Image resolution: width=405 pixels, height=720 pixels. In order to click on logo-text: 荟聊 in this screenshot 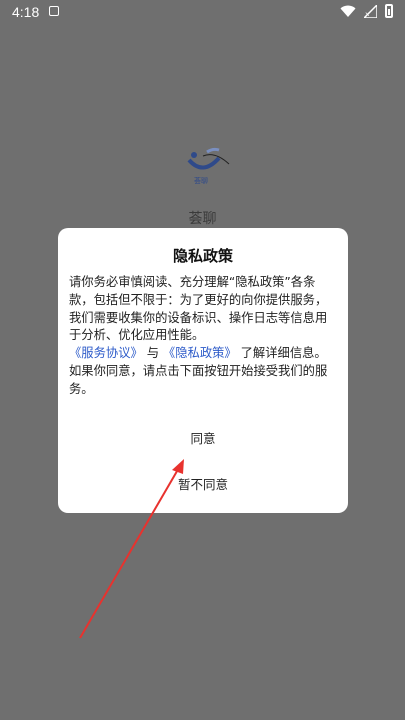, I will do `click(201, 180)`.